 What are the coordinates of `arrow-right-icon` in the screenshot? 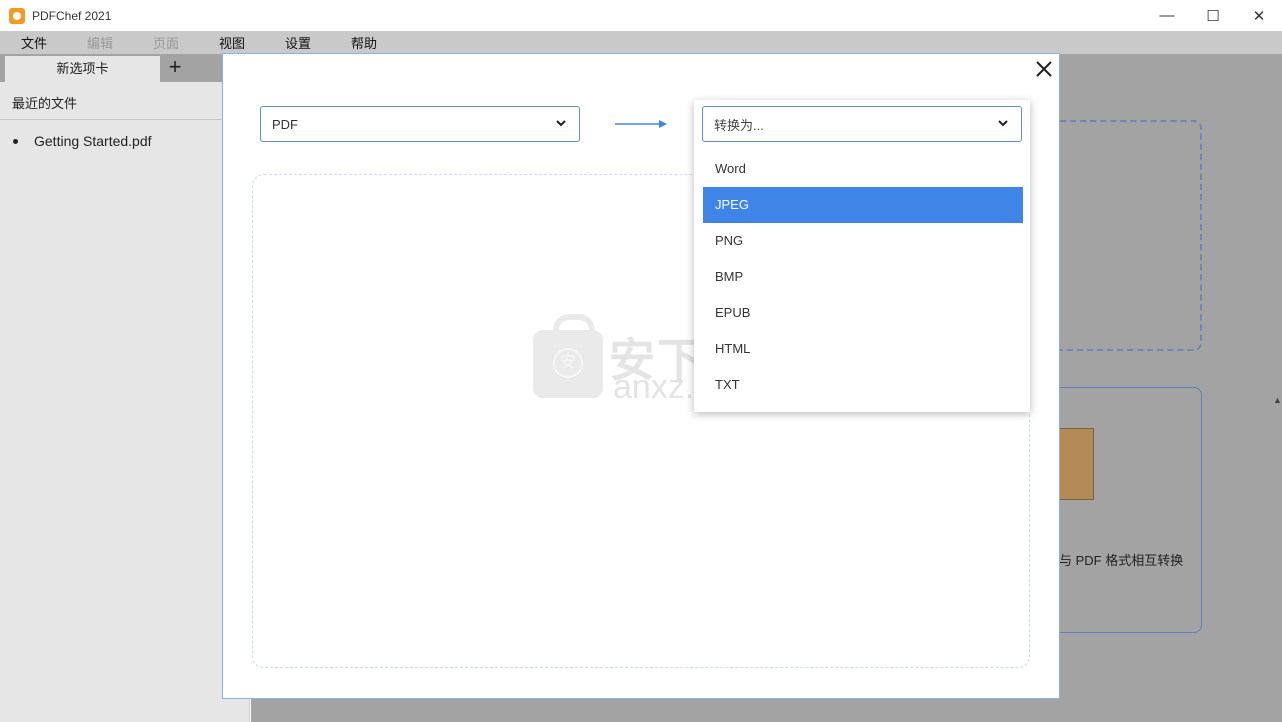 It's located at (641, 124).